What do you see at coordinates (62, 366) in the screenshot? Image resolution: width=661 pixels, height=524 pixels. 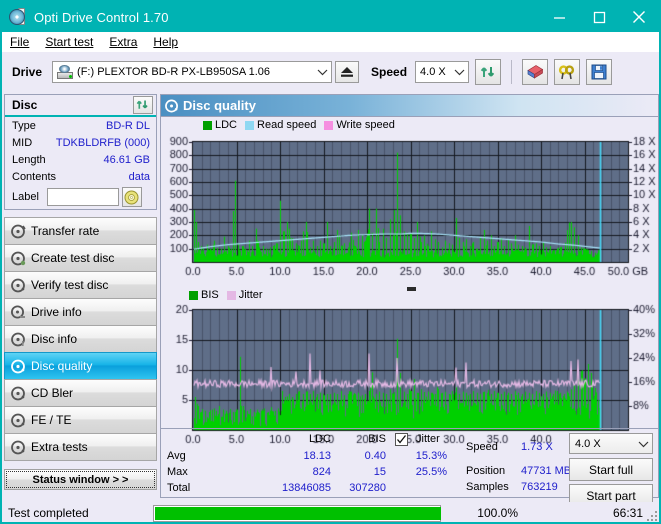 I see `sidebar-item-label: Disc quality` at bounding box center [62, 366].